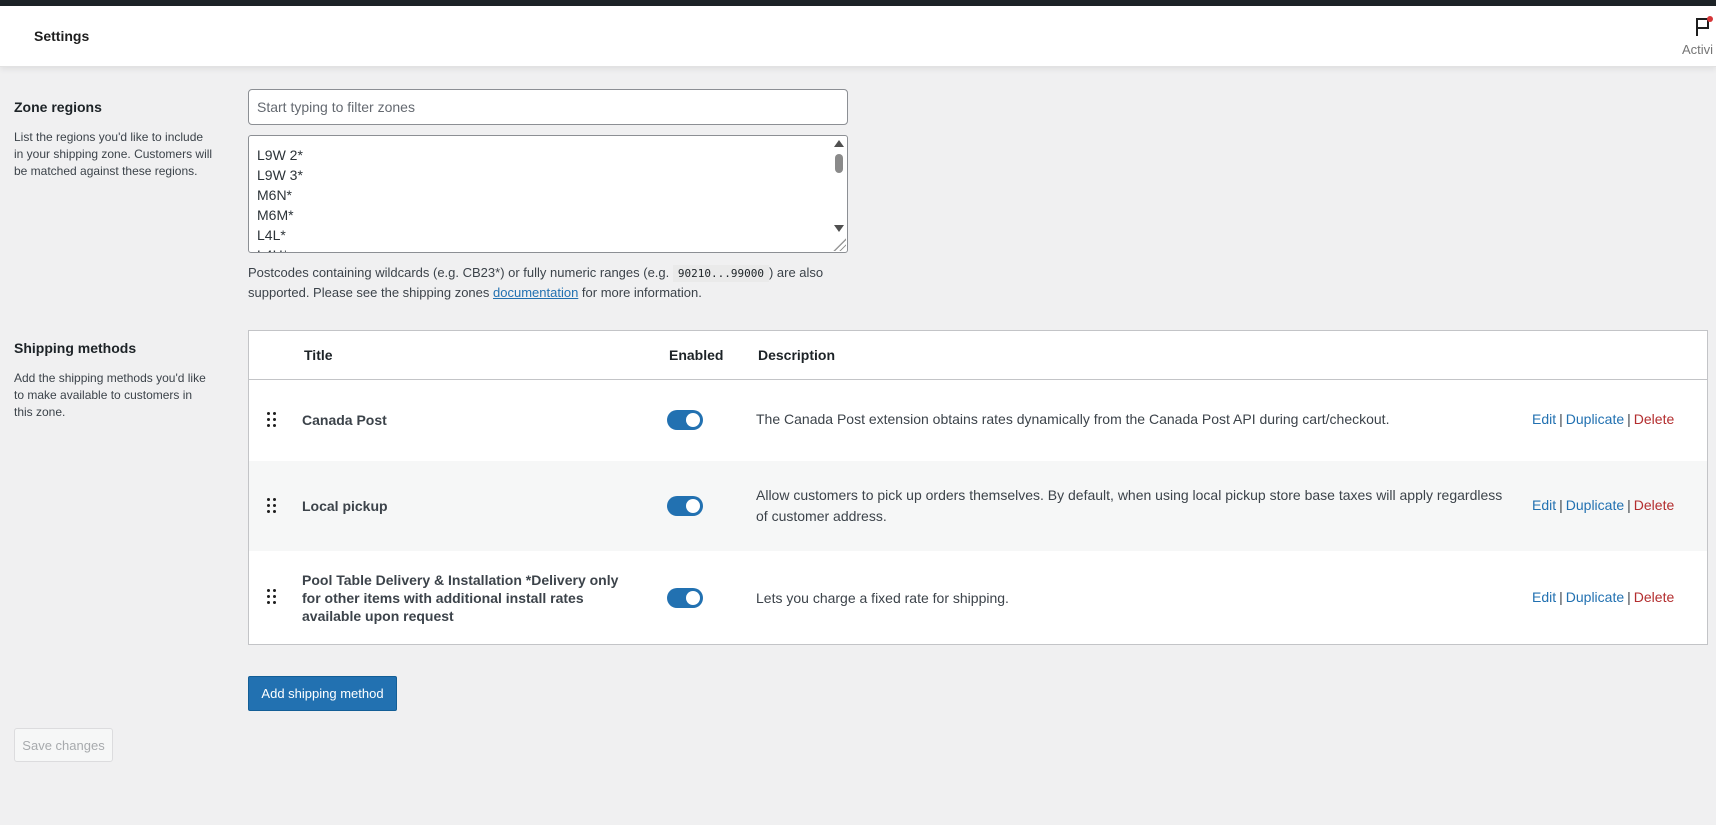 The height and width of the screenshot is (825, 1716). I want to click on column-title: Title, so click(318, 355).